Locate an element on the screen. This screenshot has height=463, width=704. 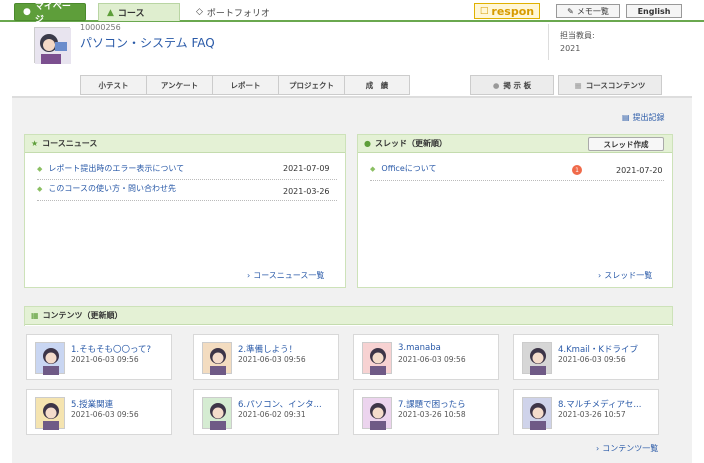
course-subtabs: 小テスト アンケート レポート プロジェクト 成 績 is located at coordinates (245, 85).